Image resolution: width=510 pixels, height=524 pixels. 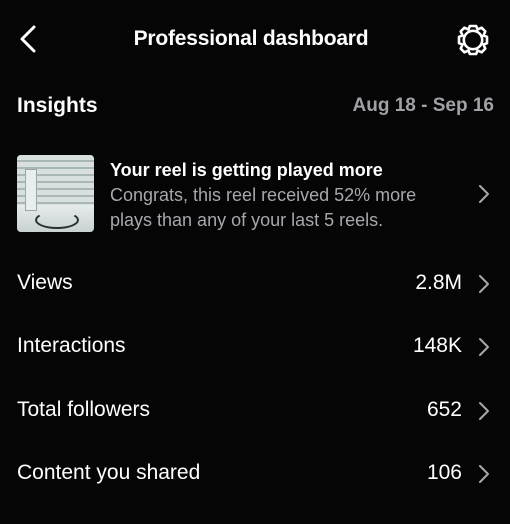 I want to click on metric-value: 2.8M, so click(x=438, y=282).